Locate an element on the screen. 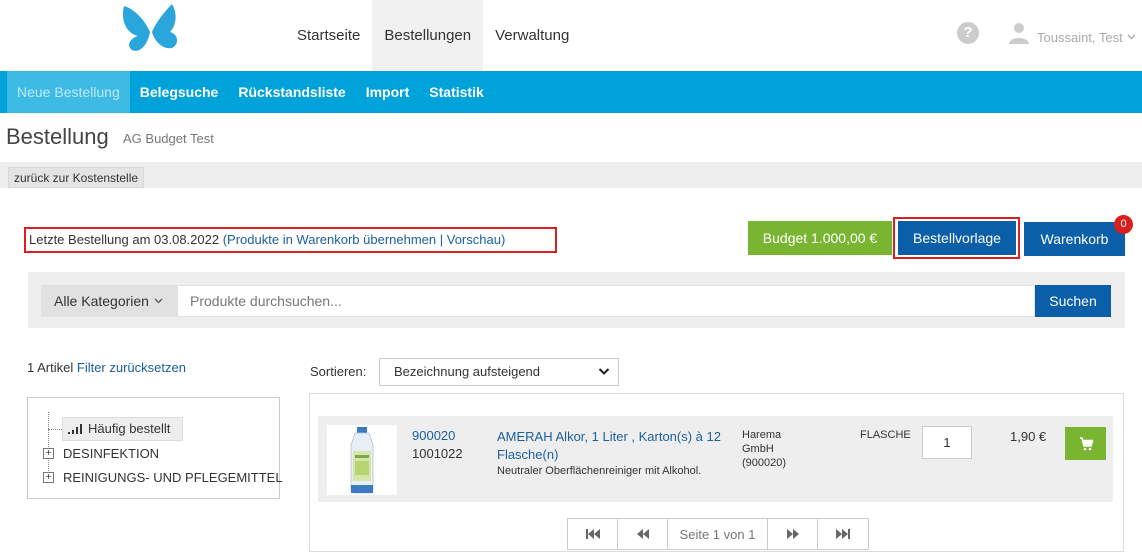  search-button: Suchen is located at coordinates (1073, 301).